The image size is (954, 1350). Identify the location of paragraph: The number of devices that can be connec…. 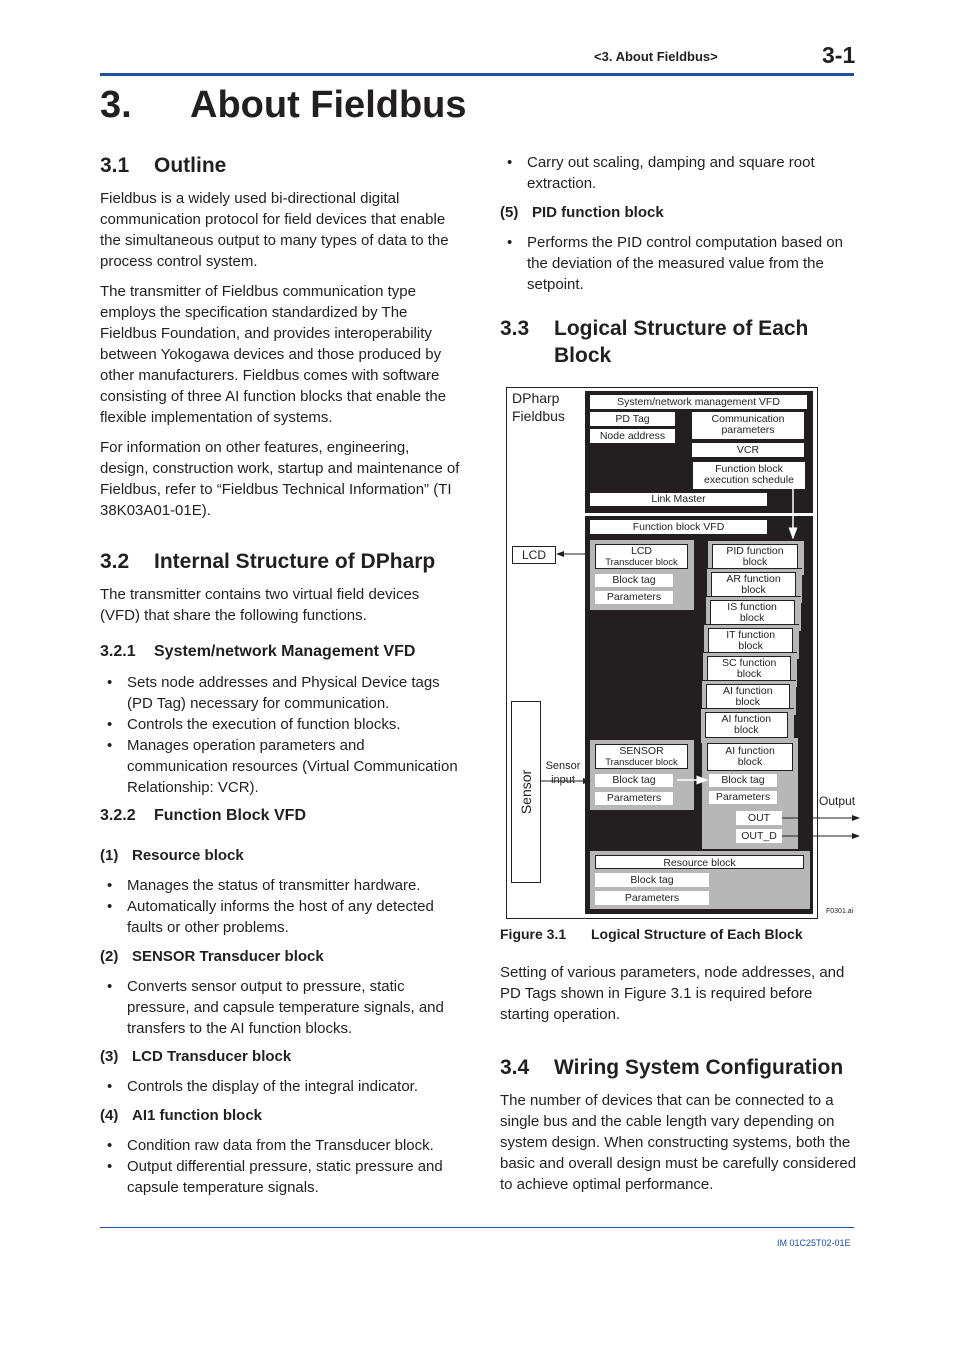
(678, 1142).